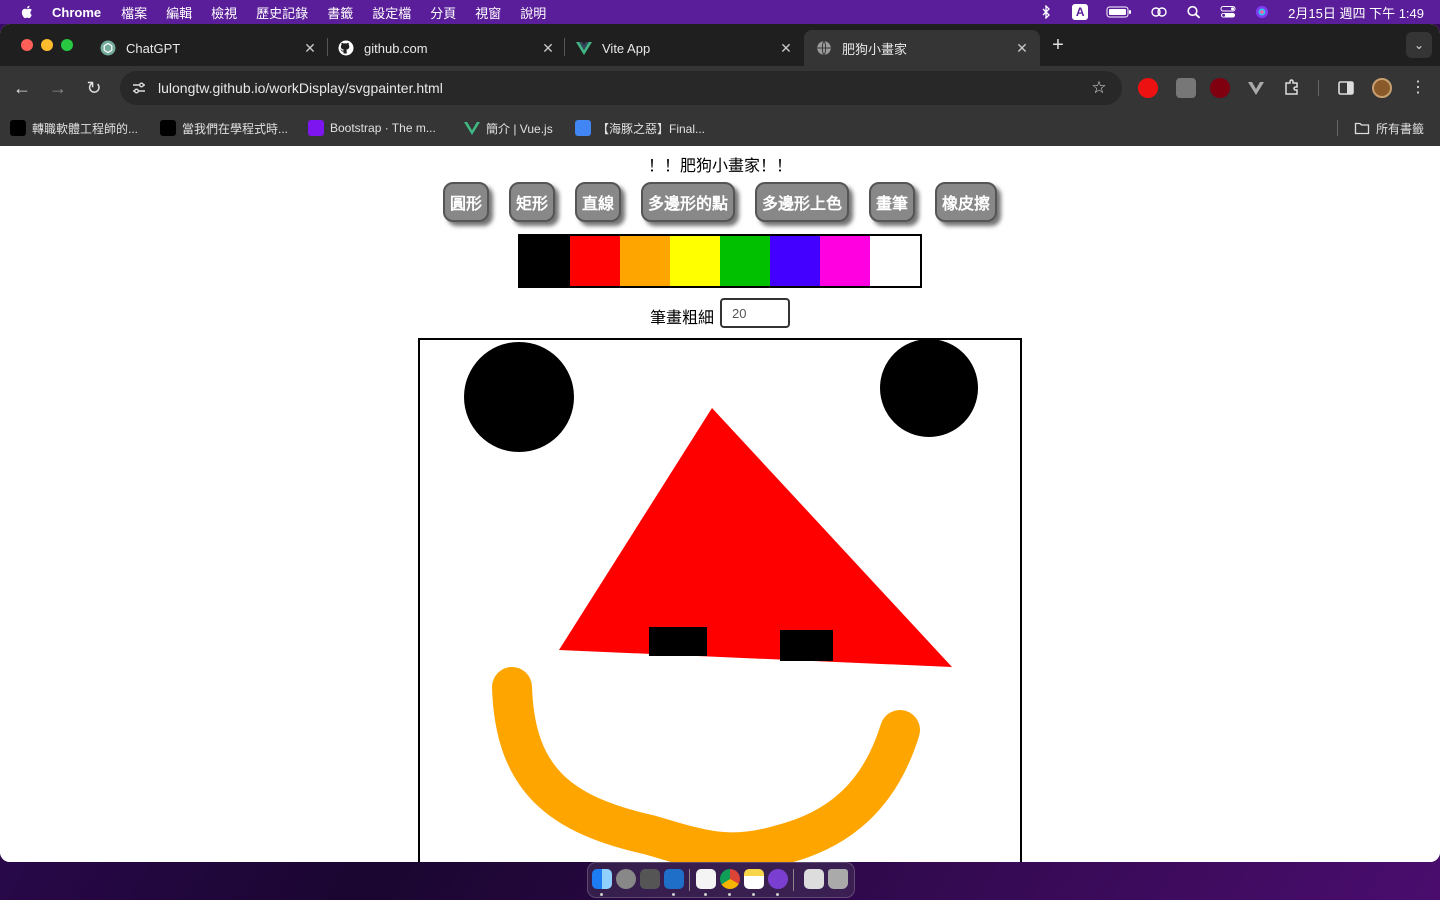 The height and width of the screenshot is (900, 1440). What do you see at coordinates (1318, 88) in the screenshot?
I see `toolbar-divider` at bounding box center [1318, 88].